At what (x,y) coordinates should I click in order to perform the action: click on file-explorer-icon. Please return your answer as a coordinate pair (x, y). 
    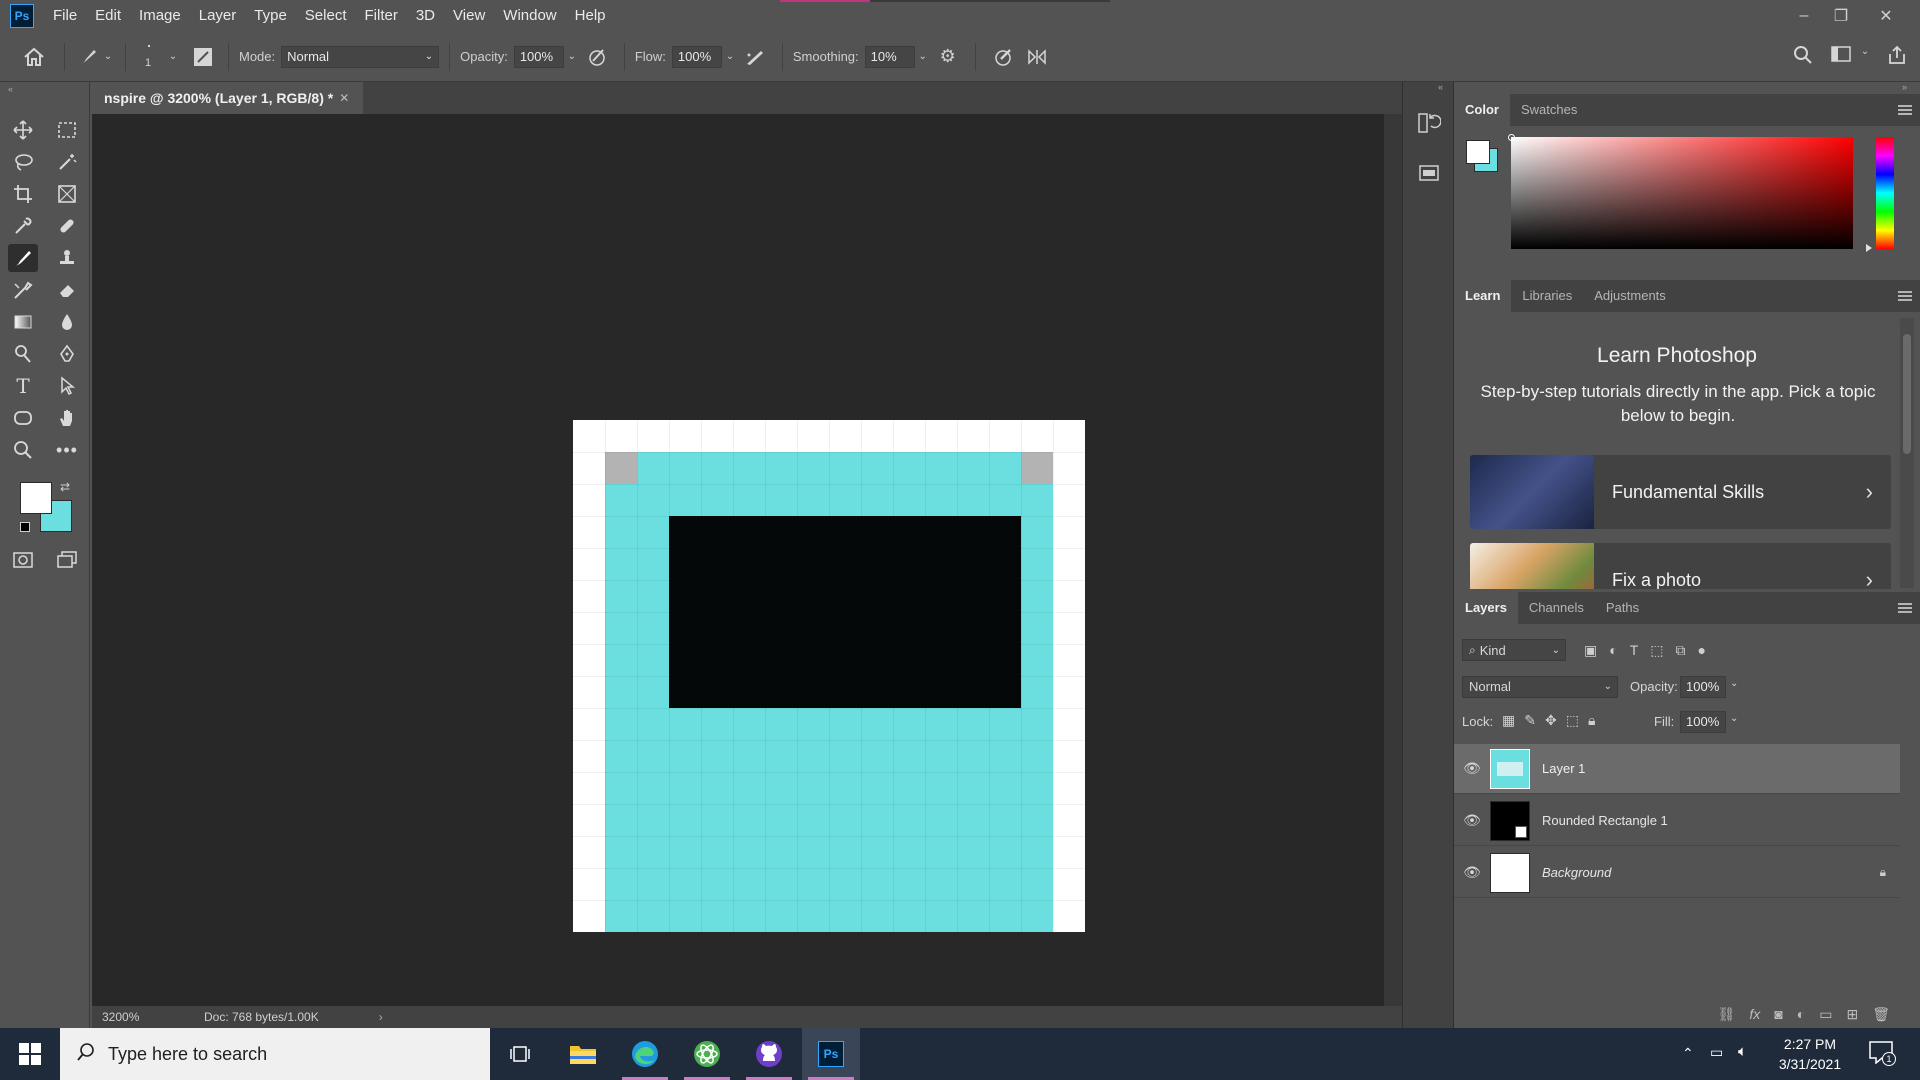
    Looking at the image, I should click on (583, 1054).